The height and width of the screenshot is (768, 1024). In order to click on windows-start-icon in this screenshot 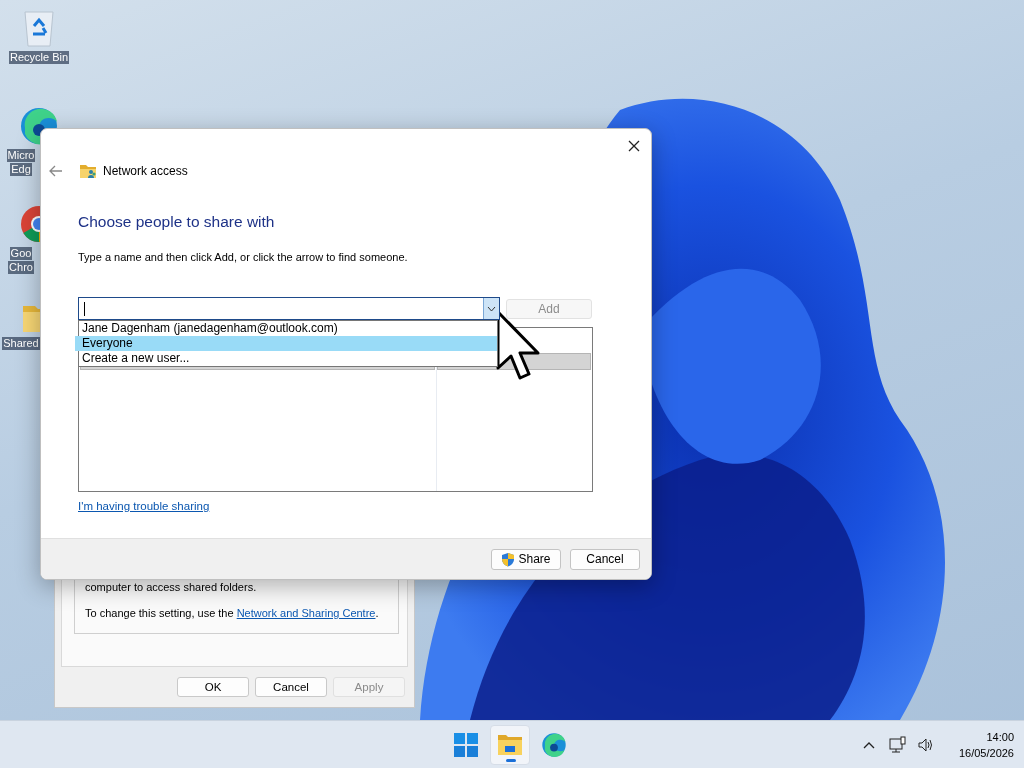, I will do `click(466, 744)`.